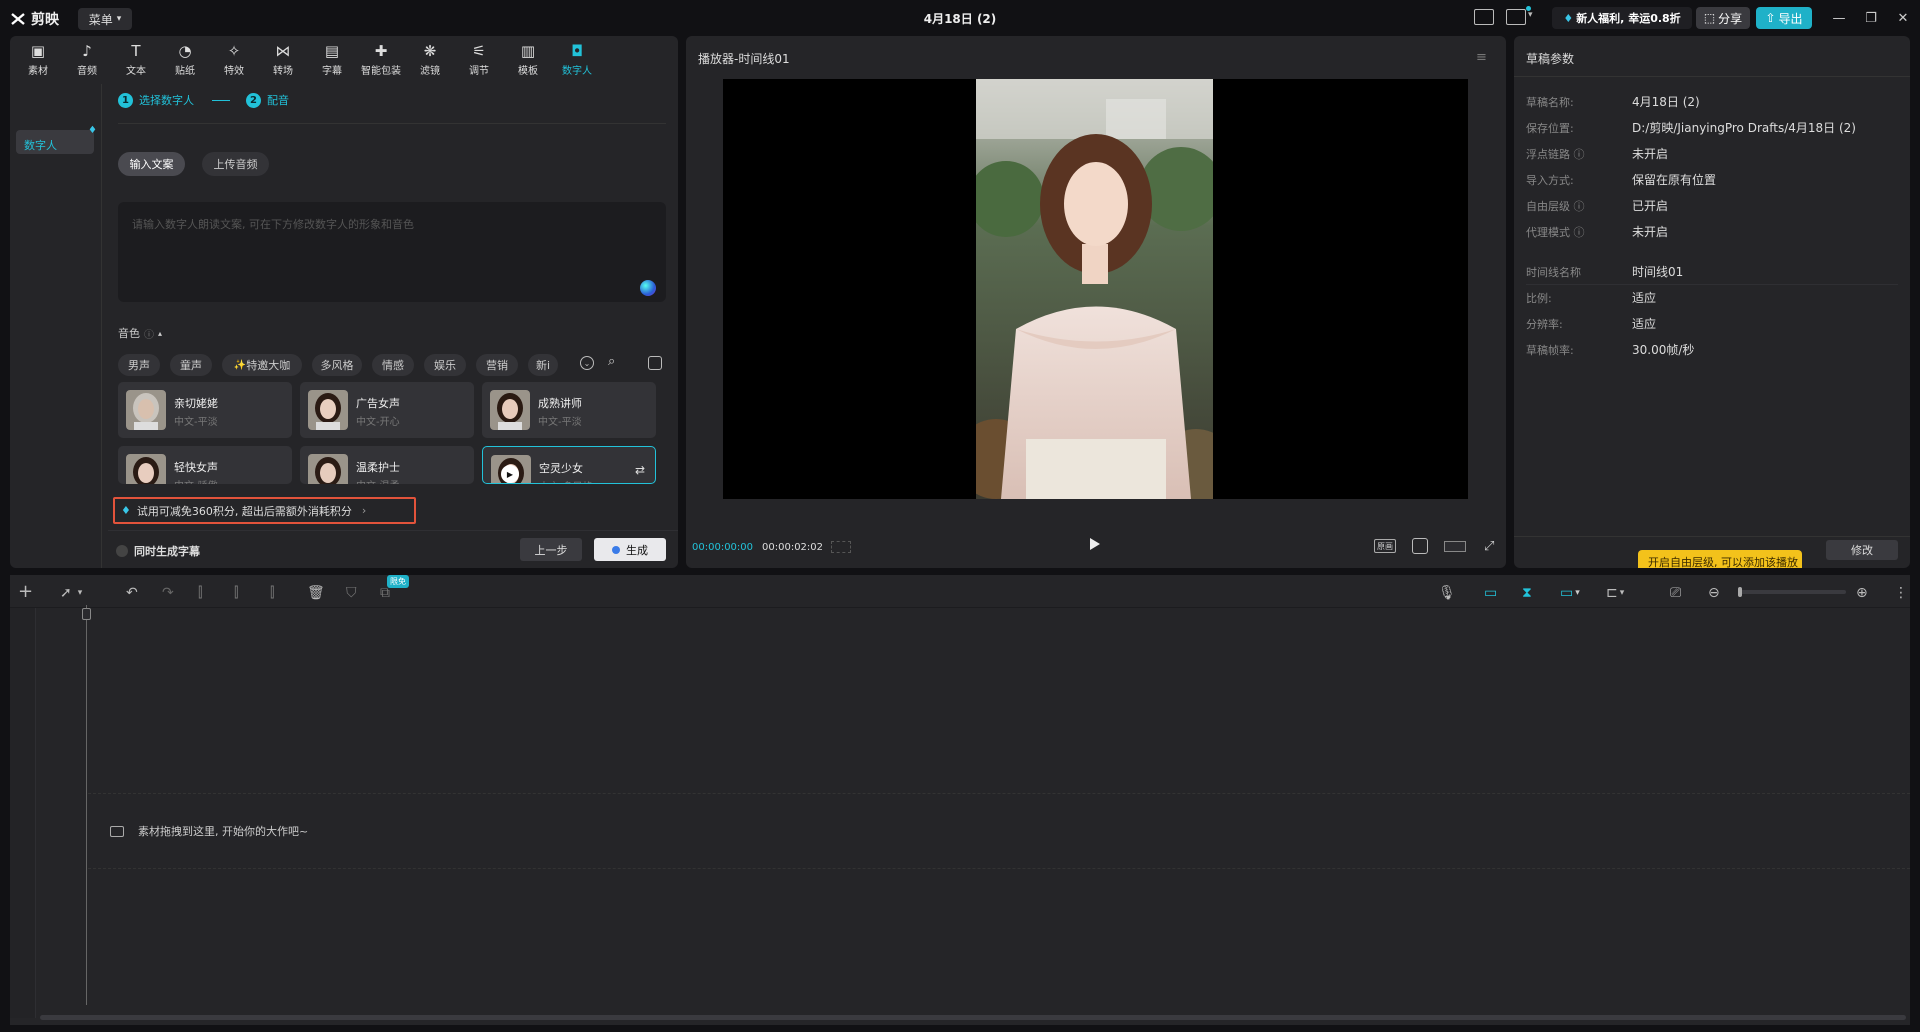  Describe the element at coordinates (960, 19) in the screenshot. I see `project-title: 4月18日 (2)` at that location.